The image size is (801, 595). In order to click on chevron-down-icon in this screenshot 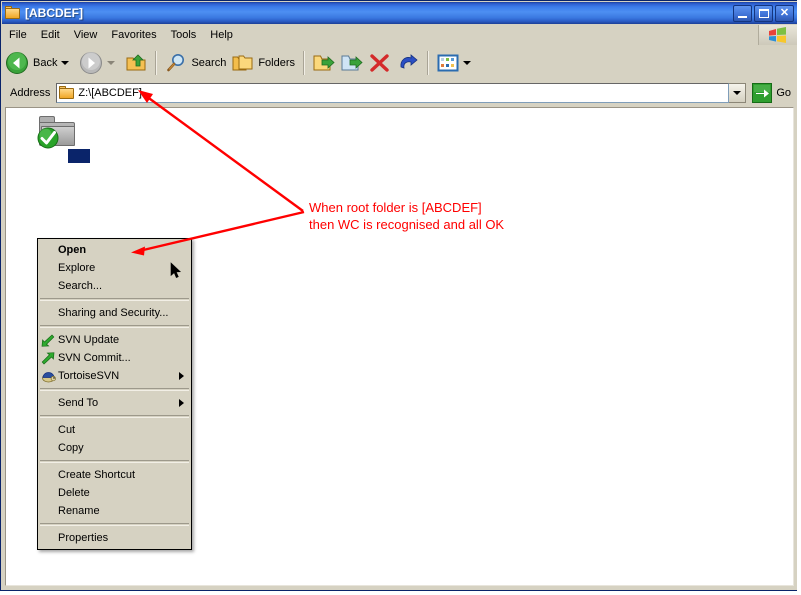, I will do `click(737, 93)`.